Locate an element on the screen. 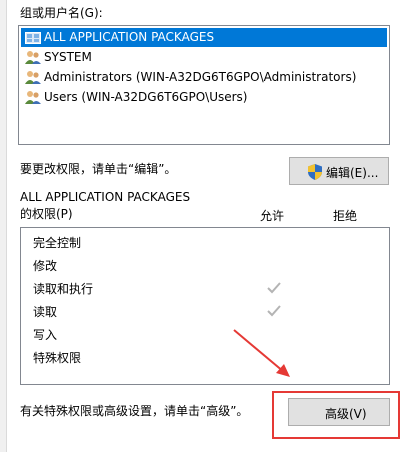 This screenshot has height=452, width=404. principal-name: SYSTEM is located at coordinates (68, 57).